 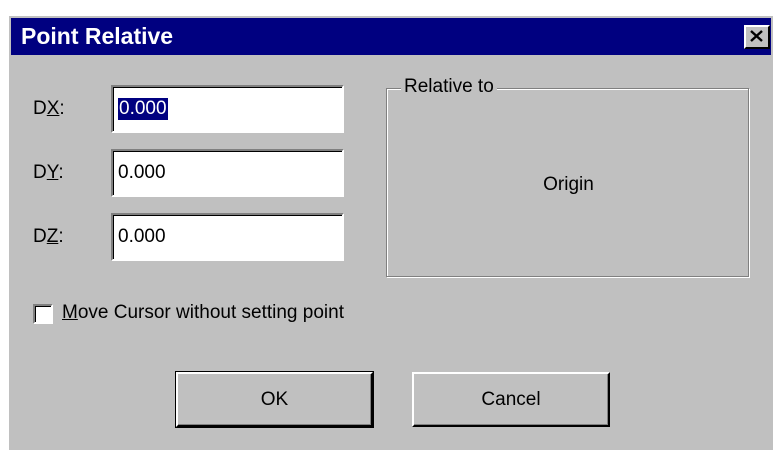 I want to click on cancel-button: Cancel, so click(x=511, y=399).